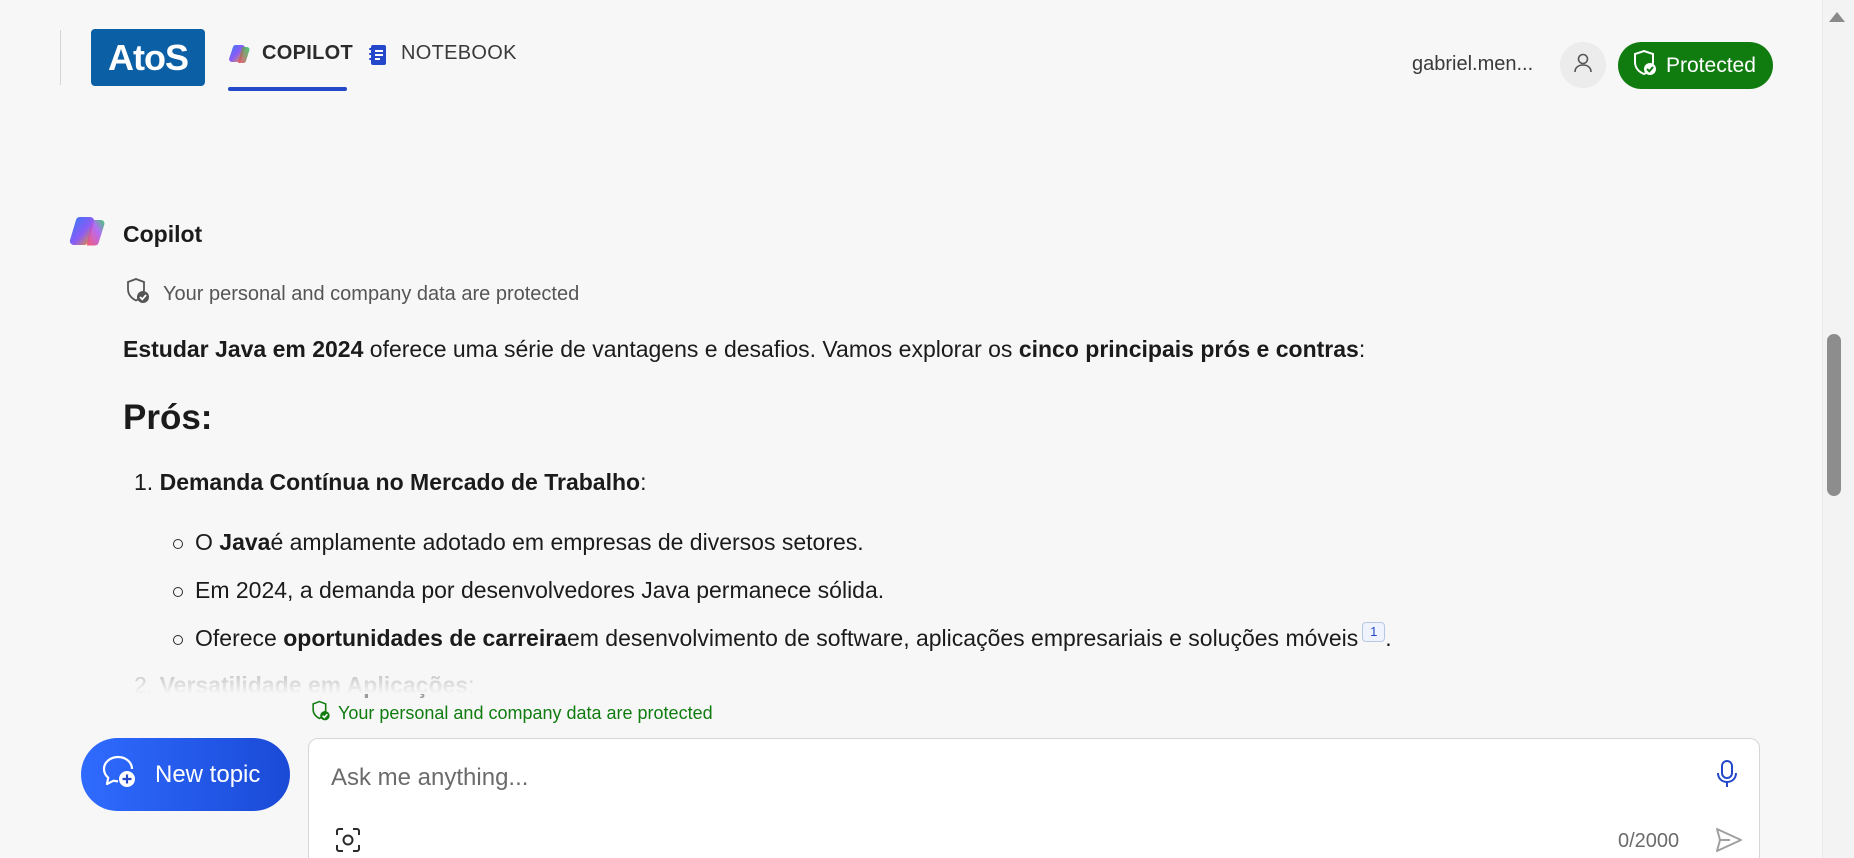 The width and height of the screenshot is (1854, 858). What do you see at coordinates (1374, 631) in the screenshot?
I see `citation-link: 1` at bounding box center [1374, 631].